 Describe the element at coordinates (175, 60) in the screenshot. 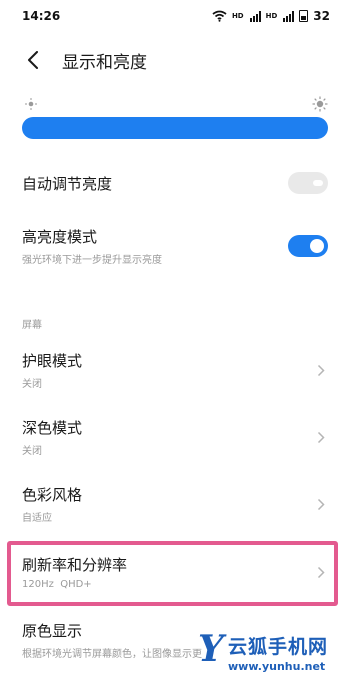

I see `header: 显示和亮度` at that location.